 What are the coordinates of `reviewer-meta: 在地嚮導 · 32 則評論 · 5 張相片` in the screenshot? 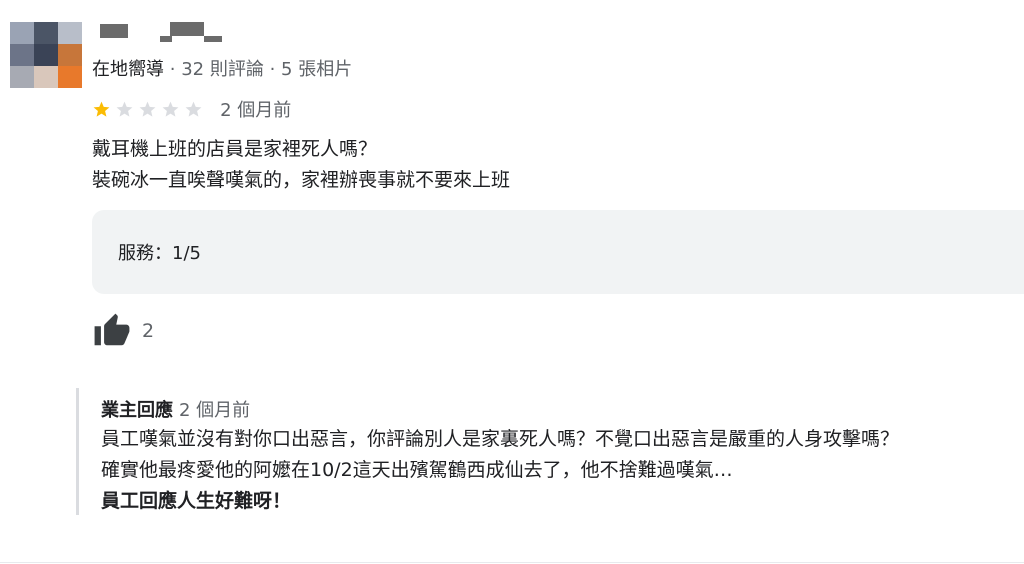 It's located at (222, 68).